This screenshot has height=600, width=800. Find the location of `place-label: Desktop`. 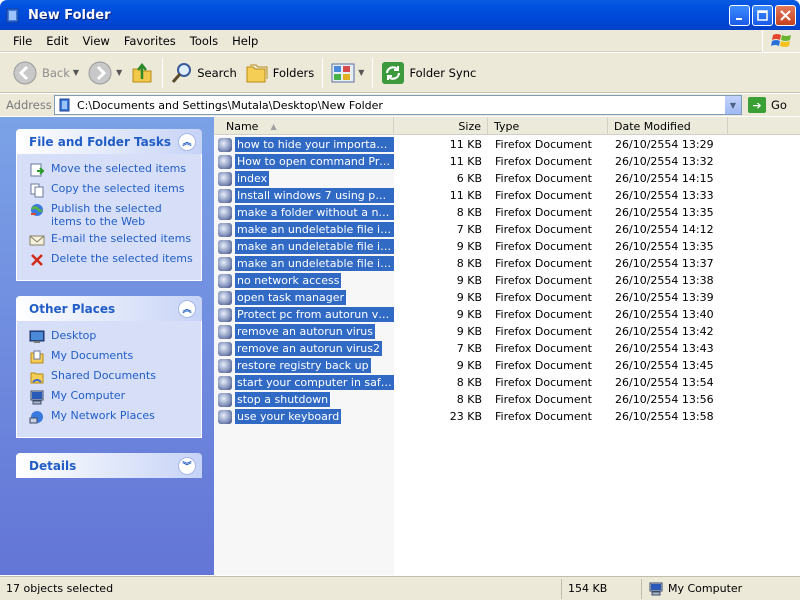

place-label: Desktop is located at coordinates (74, 335).